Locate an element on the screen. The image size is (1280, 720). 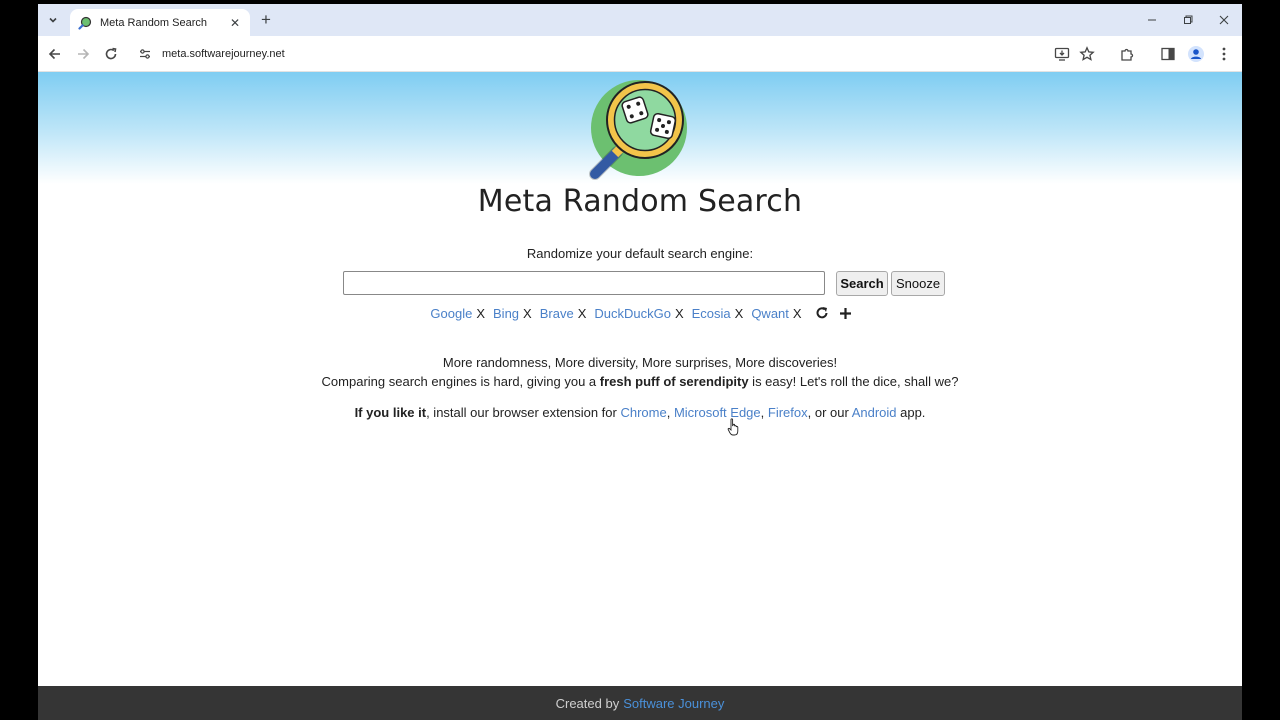
engine-item-bing: Bing X is located at coordinates (512, 313).